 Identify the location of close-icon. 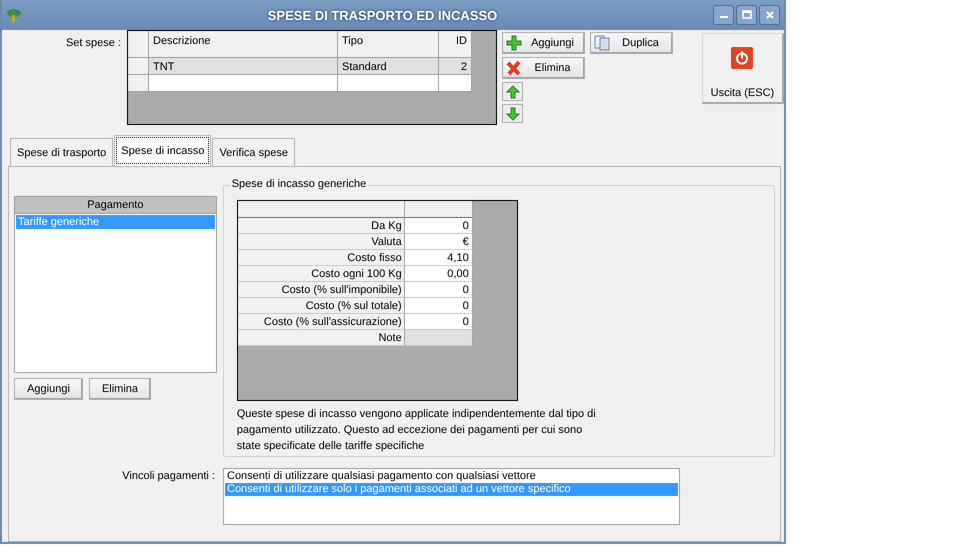
(769, 15).